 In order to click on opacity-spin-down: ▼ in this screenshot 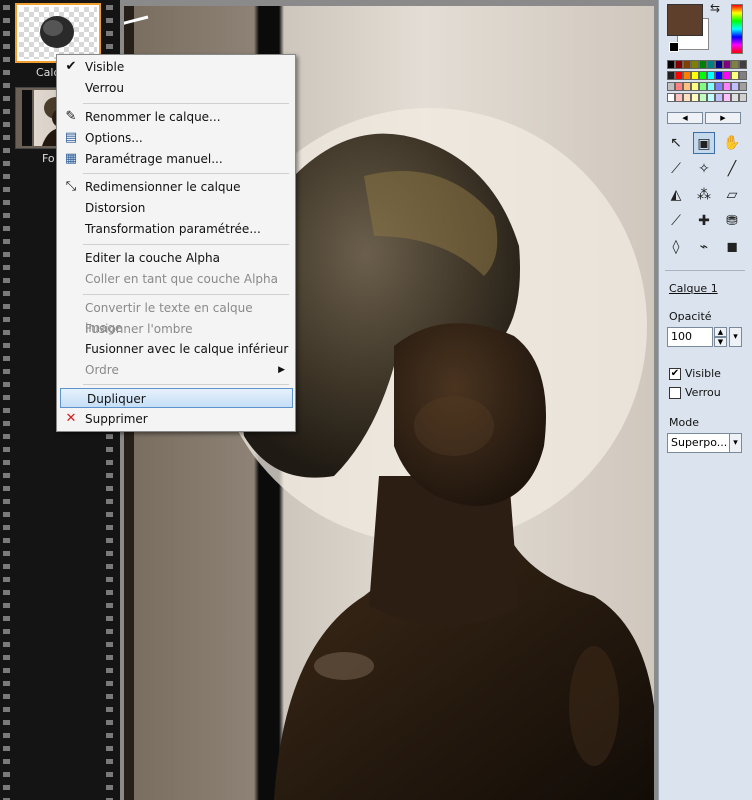, I will do `click(720, 342)`.